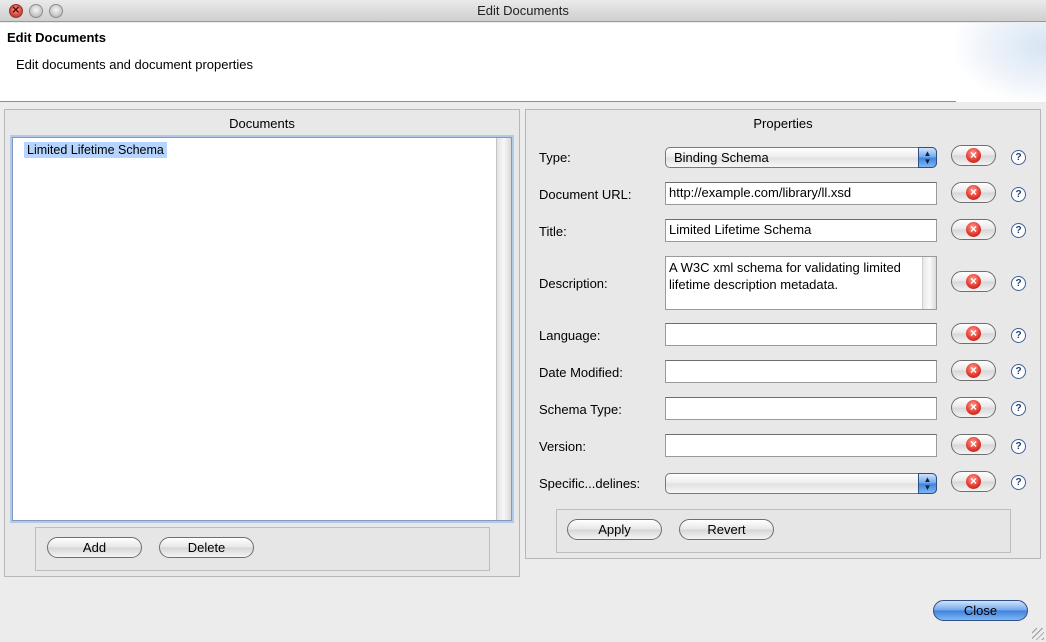 This screenshot has width=1046, height=642. I want to click on version-label: Version:, so click(562, 446).